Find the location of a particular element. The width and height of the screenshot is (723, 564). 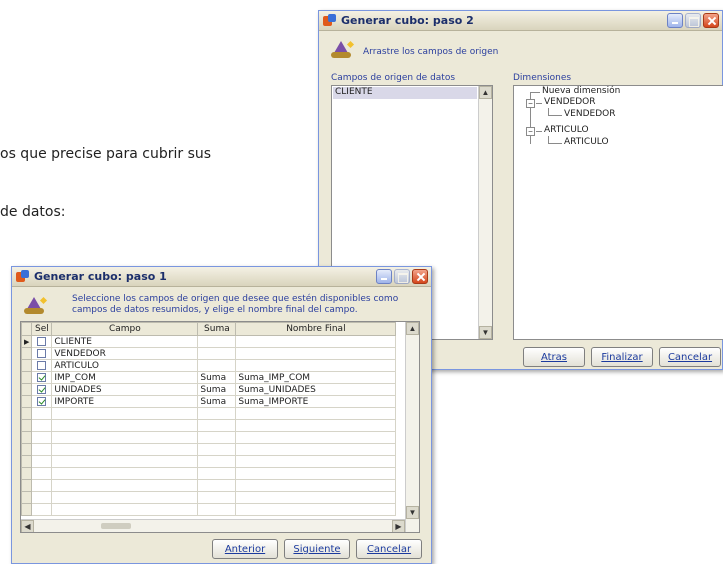

tree-leaf-articulo: ARTICULO is located at coordinates (586, 142).